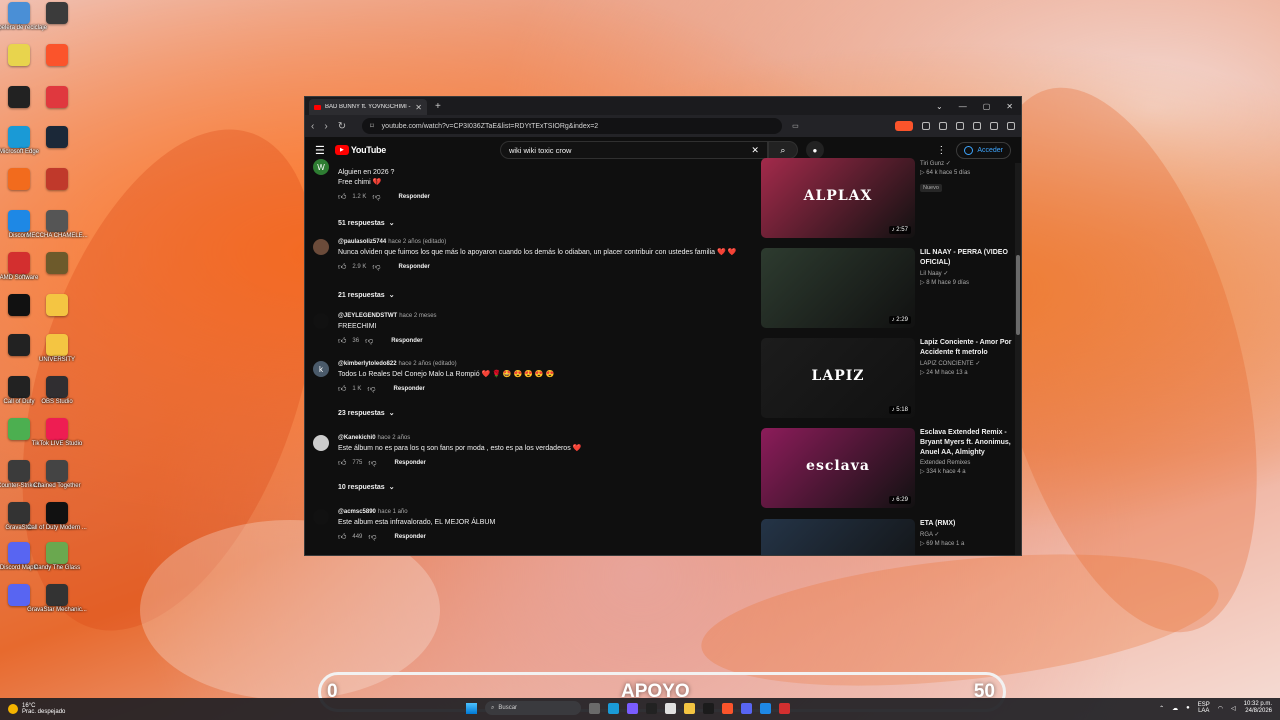  I want to click on replies-toggle: 51 respuestas ⌄, so click(366, 223).